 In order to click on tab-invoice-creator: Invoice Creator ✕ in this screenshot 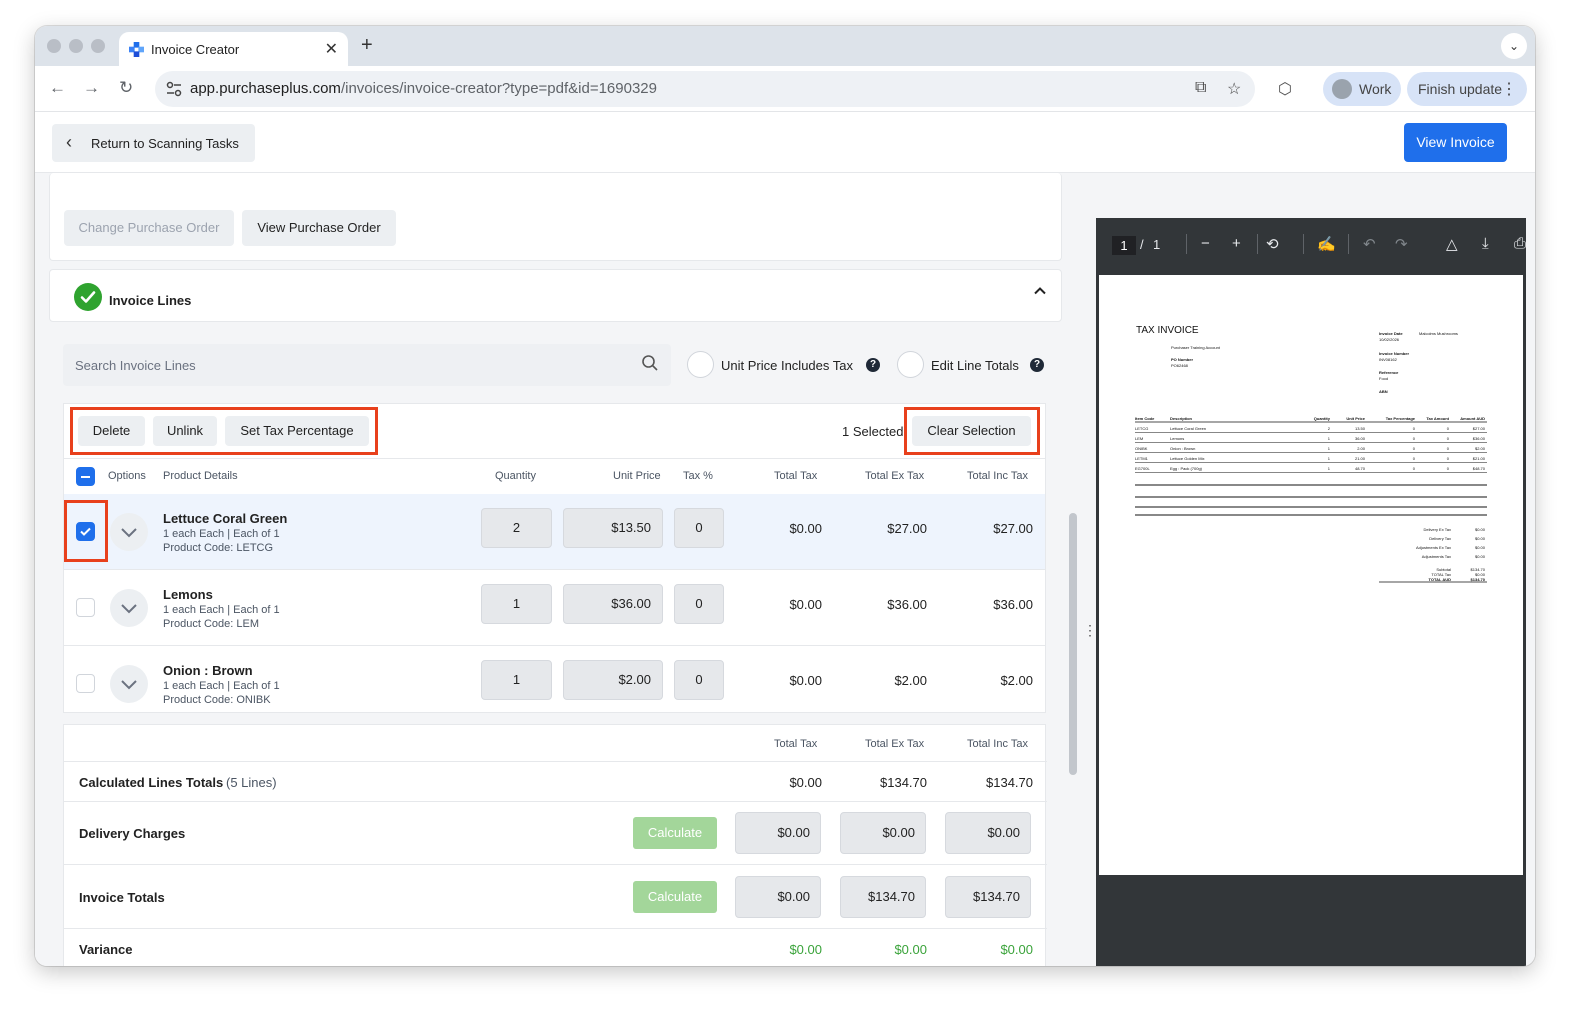, I will do `click(233, 49)`.